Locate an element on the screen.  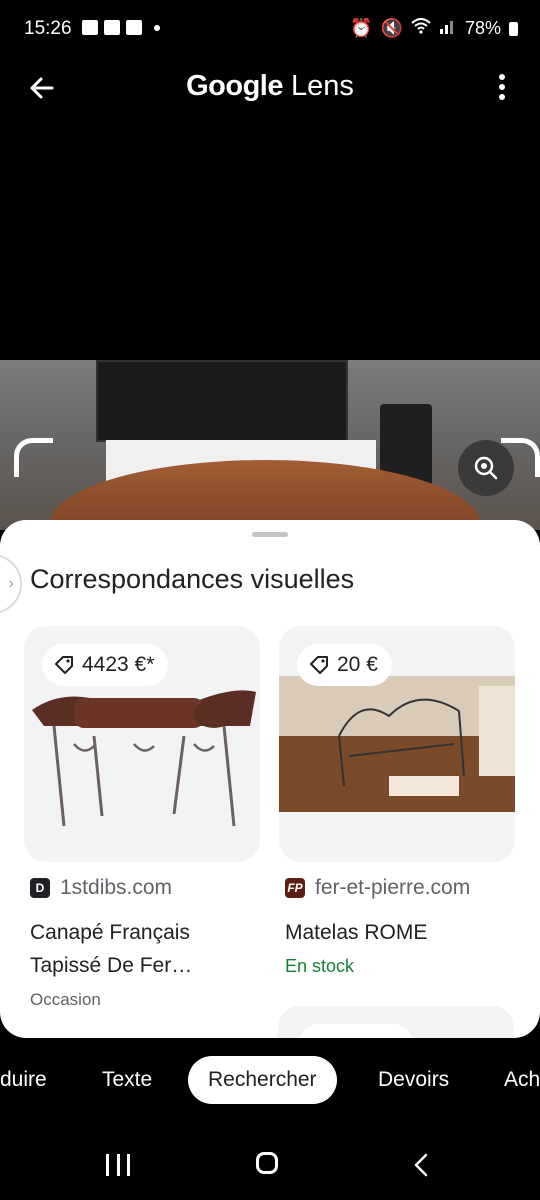
mode-tabs: duire Texte Rechercher Devoirs Ach is located at coordinates (270, 1081).